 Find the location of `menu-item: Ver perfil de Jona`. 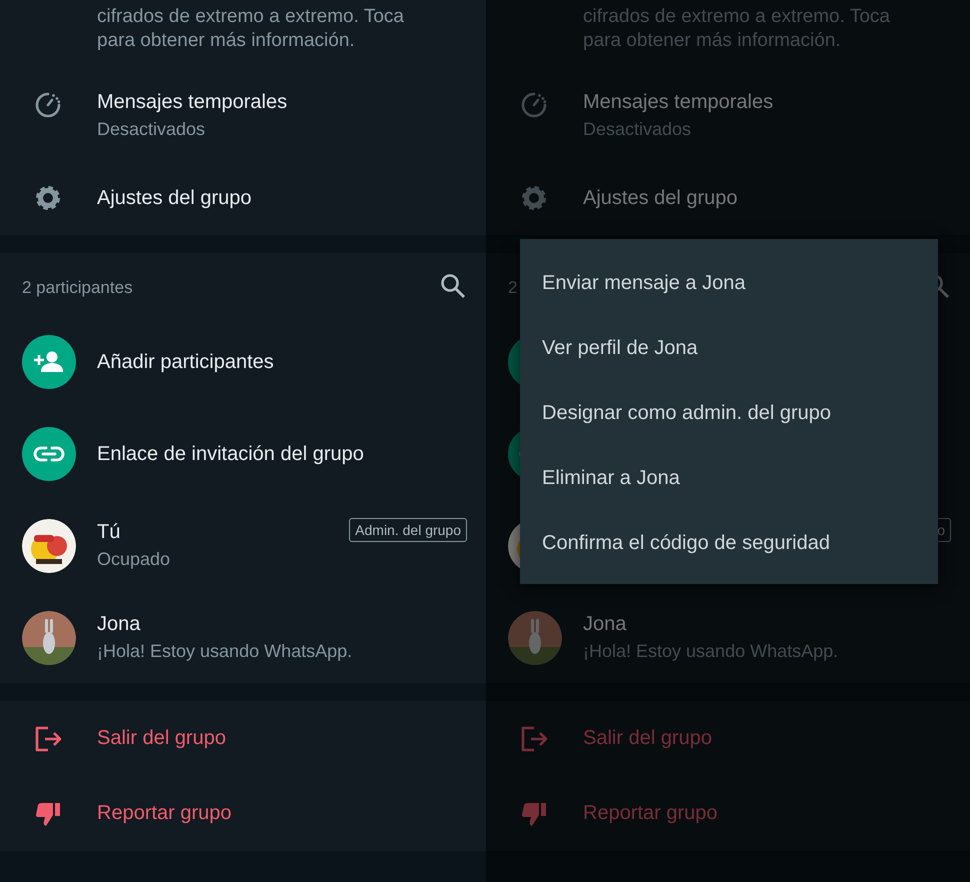

menu-item: Ver perfil de Jona is located at coordinates (729, 348).